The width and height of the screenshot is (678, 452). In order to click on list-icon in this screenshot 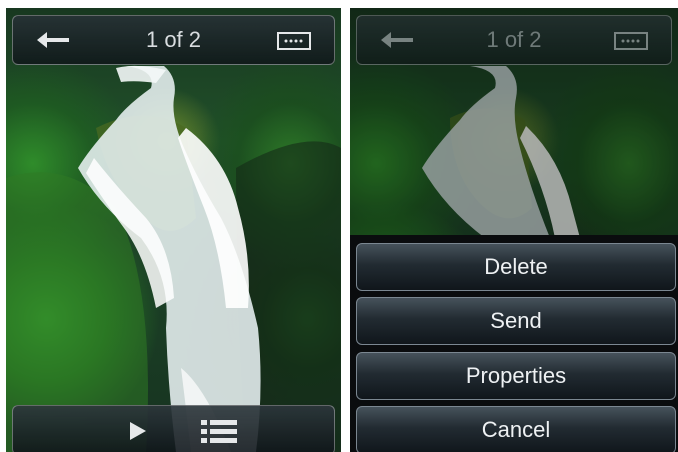, I will do `click(219, 431)`.